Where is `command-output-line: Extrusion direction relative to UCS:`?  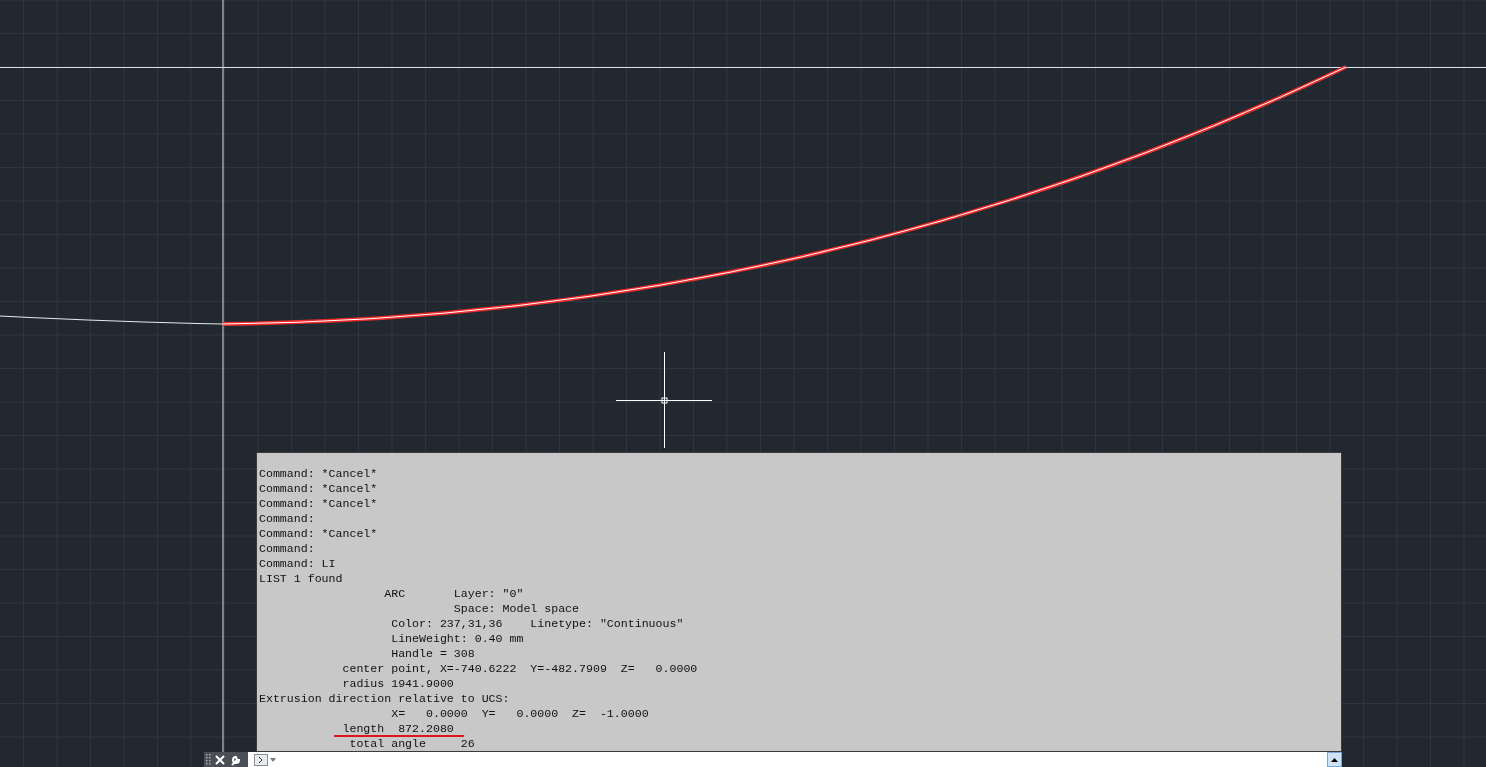
command-output-line: Extrusion direction relative to UCS: is located at coordinates (384, 698).